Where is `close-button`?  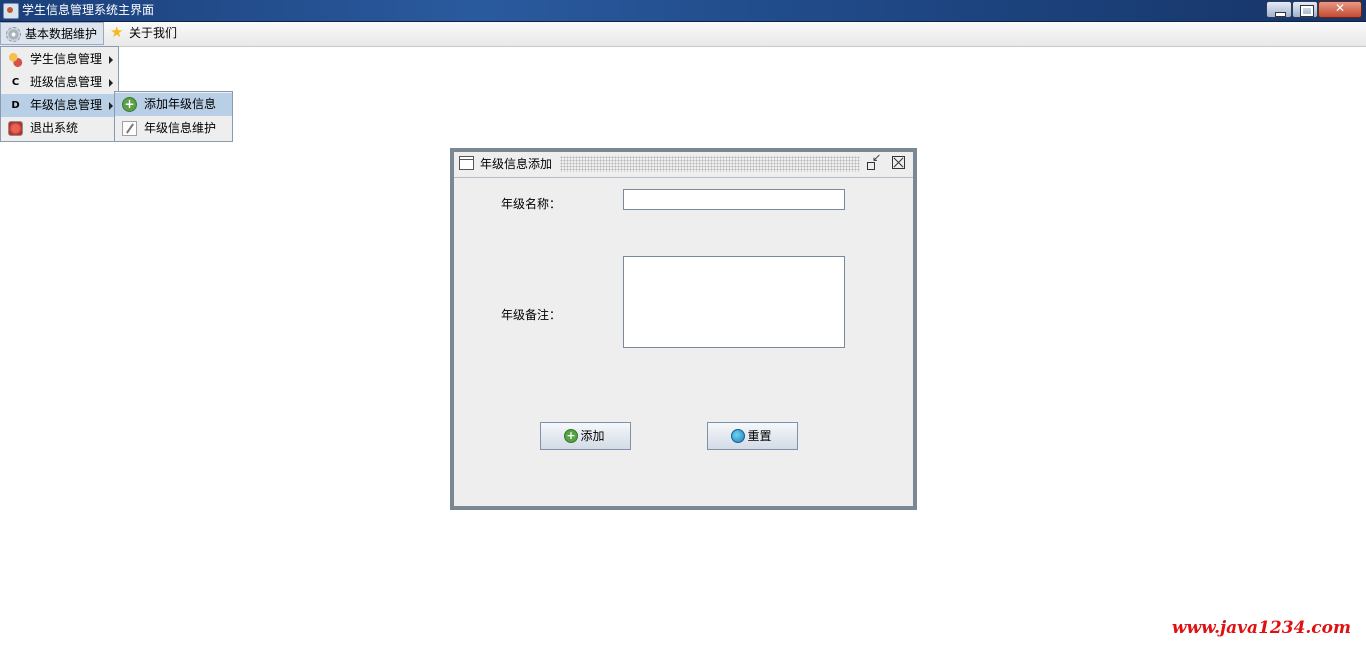 close-button is located at coordinates (1340, 9).